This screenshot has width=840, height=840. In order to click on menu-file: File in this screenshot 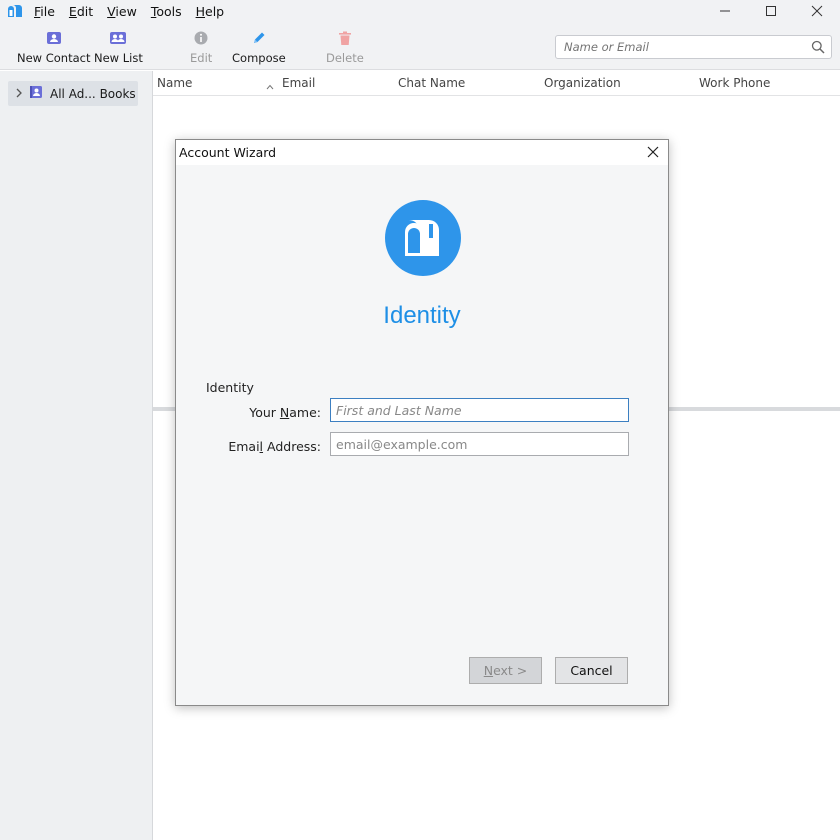, I will do `click(44, 11)`.